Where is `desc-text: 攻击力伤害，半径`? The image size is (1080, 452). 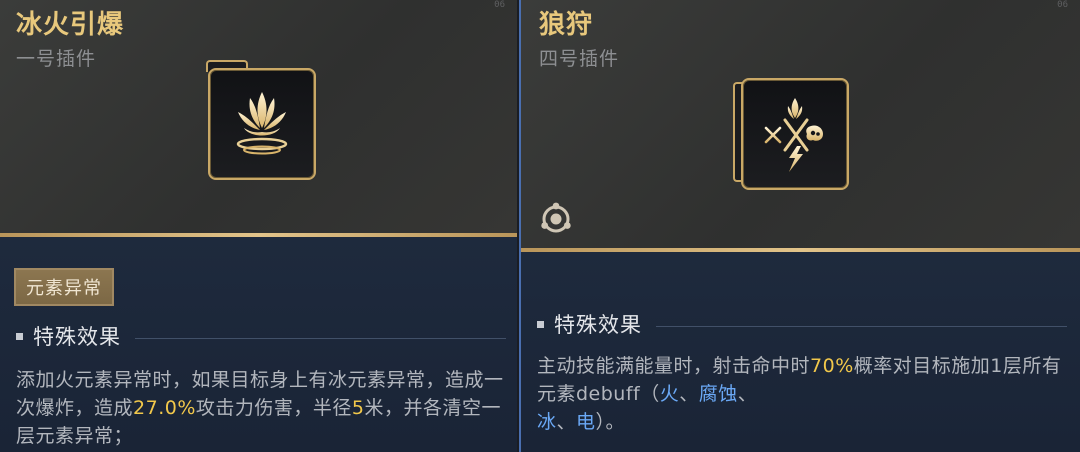 desc-text: 攻击力伤害，半径 is located at coordinates (273, 408).